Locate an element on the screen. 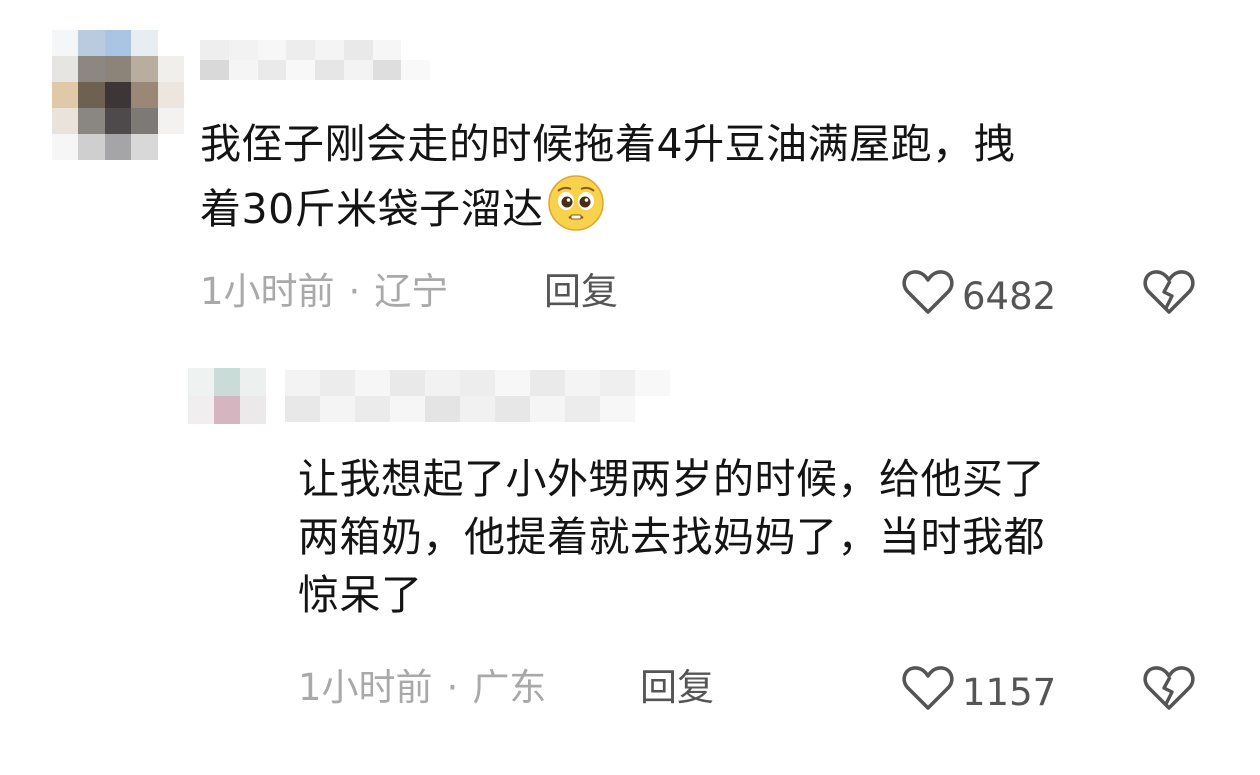 This screenshot has width=1260, height=775. like-button: 6482 is located at coordinates (979, 297).